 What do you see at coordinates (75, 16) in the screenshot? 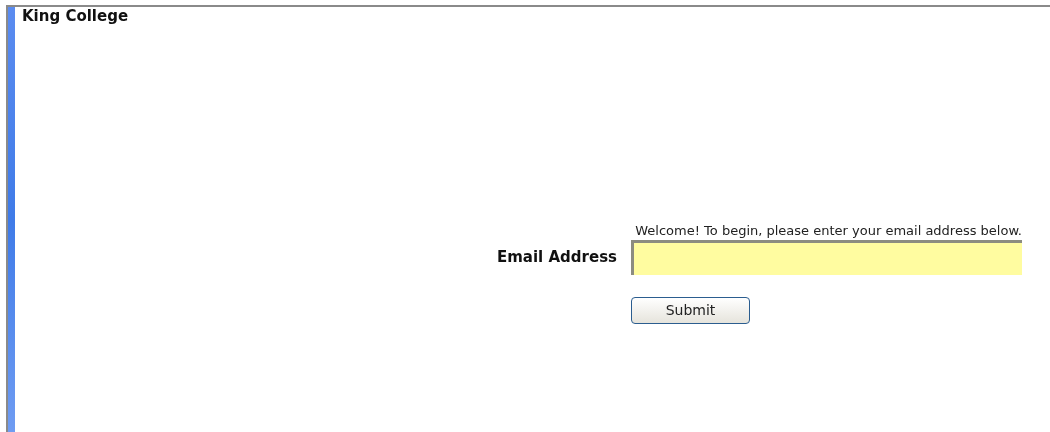
I see `site-title: King College` at bounding box center [75, 16].